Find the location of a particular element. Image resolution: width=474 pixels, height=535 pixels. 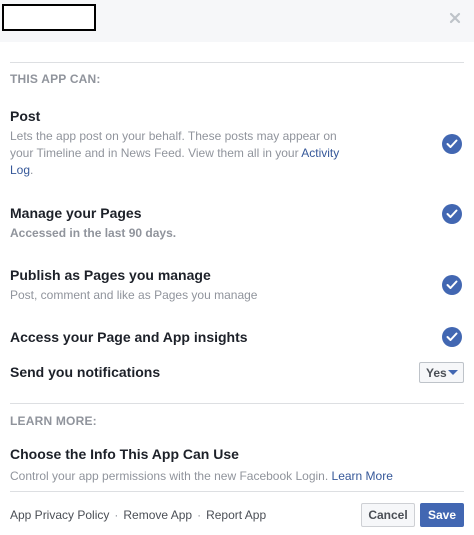

cancel-button: Cancel is located at coordinates (388, 515).